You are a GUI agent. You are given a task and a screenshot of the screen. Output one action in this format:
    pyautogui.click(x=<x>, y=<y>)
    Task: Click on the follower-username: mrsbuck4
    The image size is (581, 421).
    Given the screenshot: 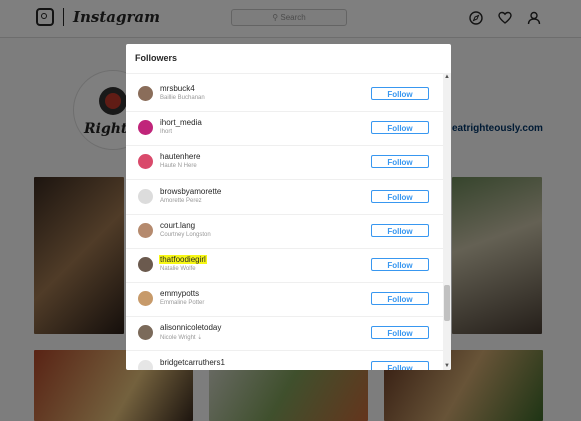 What is the action you would take?
    pyautogui.click(x=177, y=88)
    